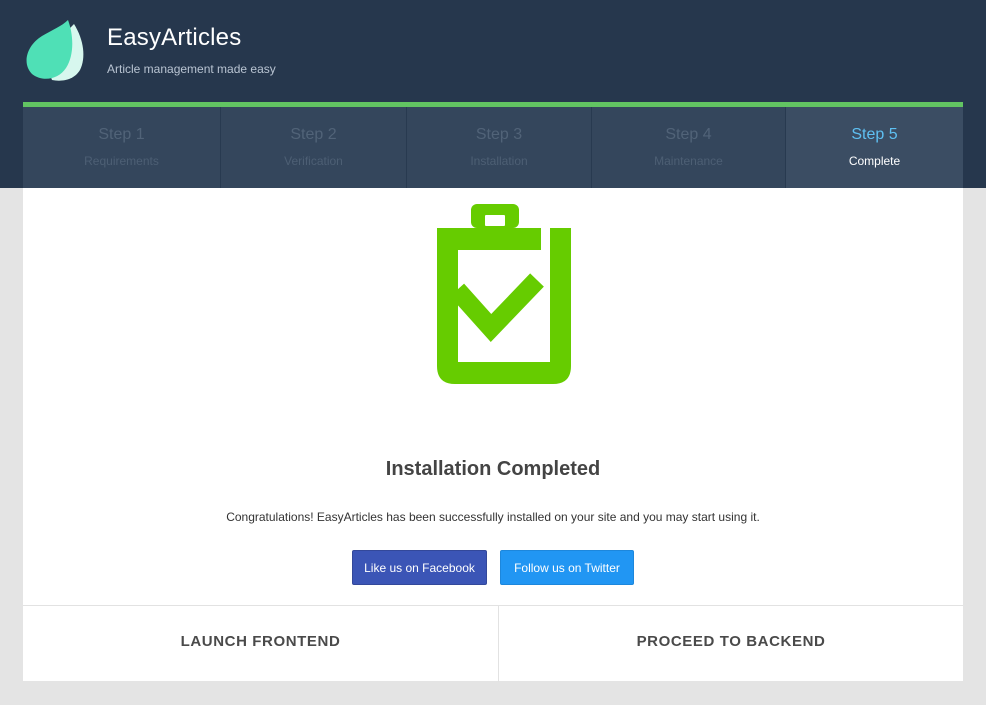 Image resolution: width=986 pixels, height=705 pixels. Describe the element at coordinates (874, 134) in the screenshot. I see `step-title: Step 5` at that location.